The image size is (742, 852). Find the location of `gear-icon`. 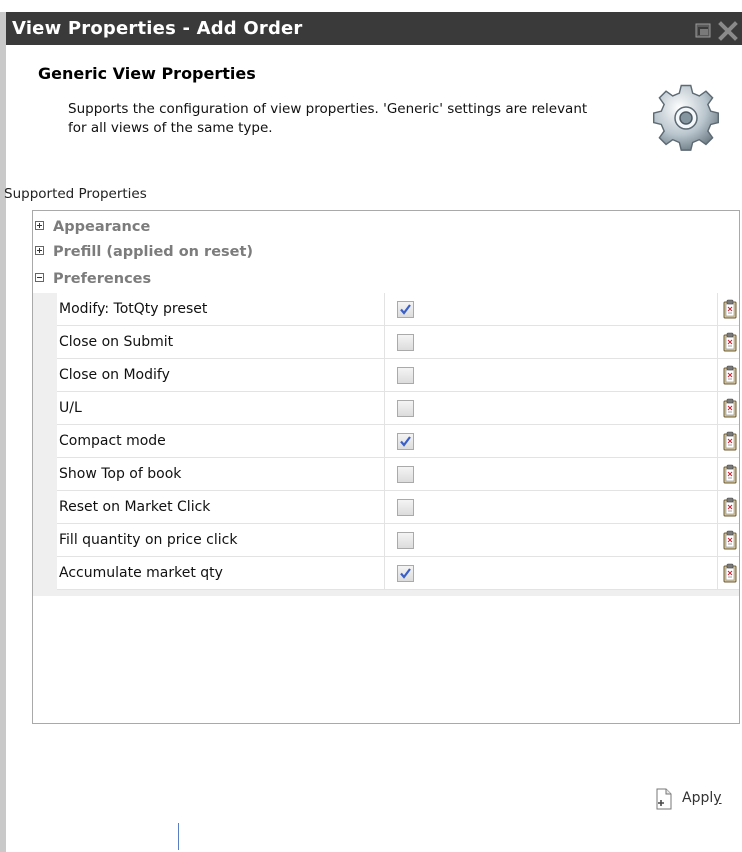

gear-icon is located at coordinates (686, 118).